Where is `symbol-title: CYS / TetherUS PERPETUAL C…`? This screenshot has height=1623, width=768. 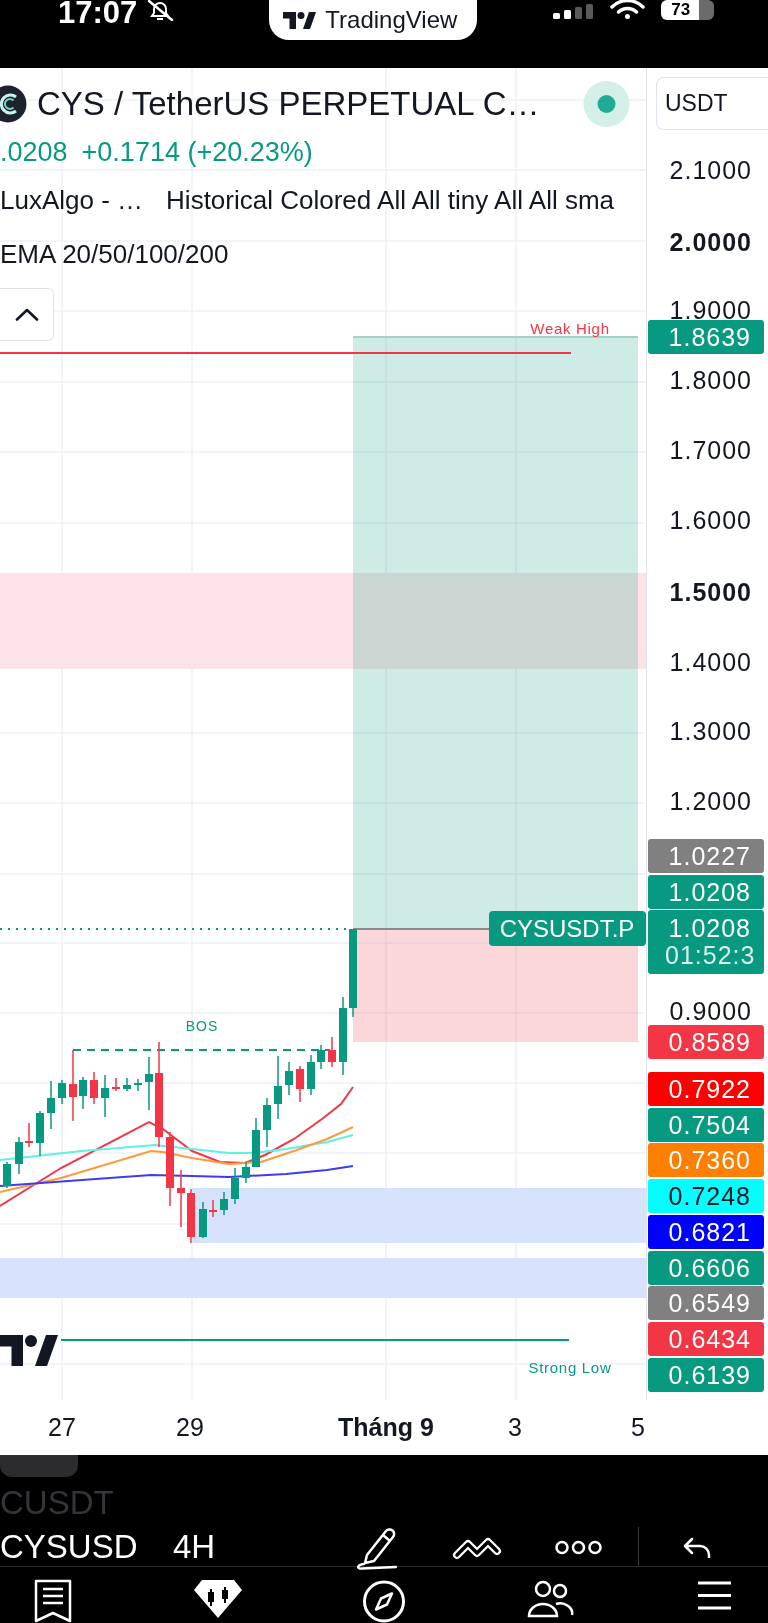
symbol-title: CYS / TetherUS PERPETUAL C… is located at coordinates (288, 104).